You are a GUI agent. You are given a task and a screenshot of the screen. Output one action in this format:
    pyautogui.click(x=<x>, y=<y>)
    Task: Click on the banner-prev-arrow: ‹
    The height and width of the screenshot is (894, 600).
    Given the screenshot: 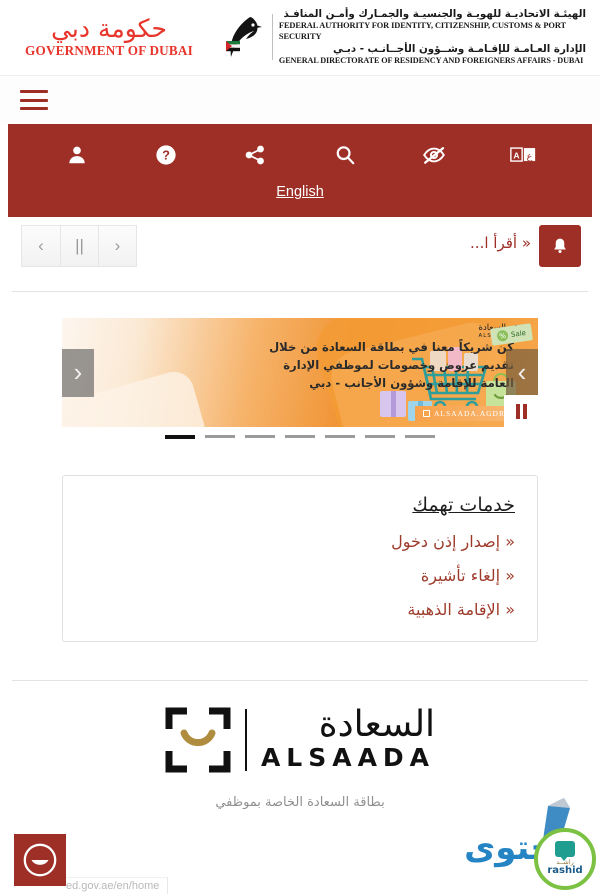 What is the action you would take?
    pyautogui.click(x=78, y=372)
    